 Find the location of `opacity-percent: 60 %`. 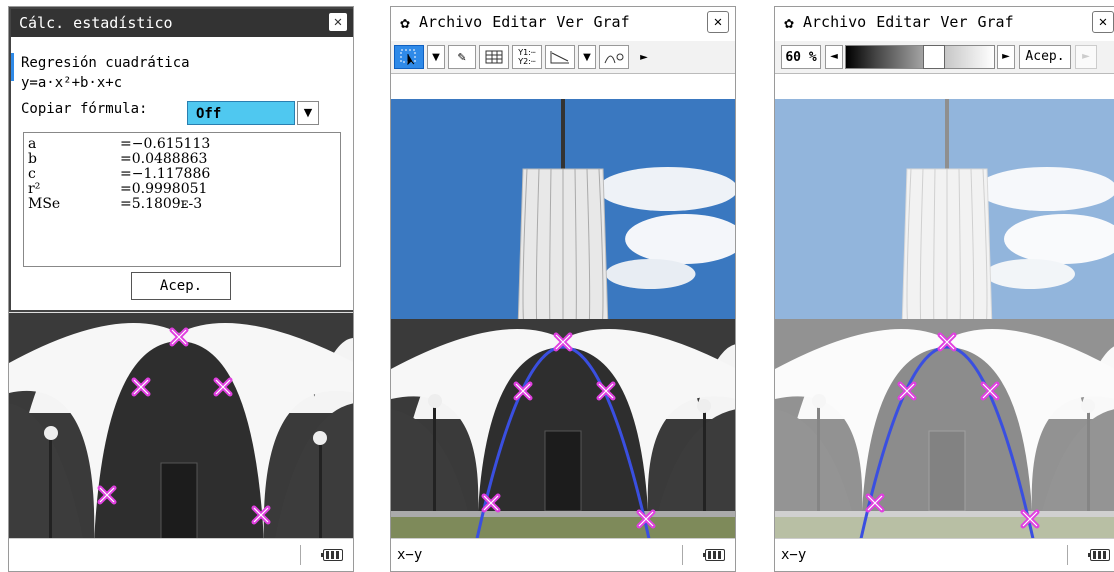

opacity-percent: 60 % is located at coordinates (801, 57).